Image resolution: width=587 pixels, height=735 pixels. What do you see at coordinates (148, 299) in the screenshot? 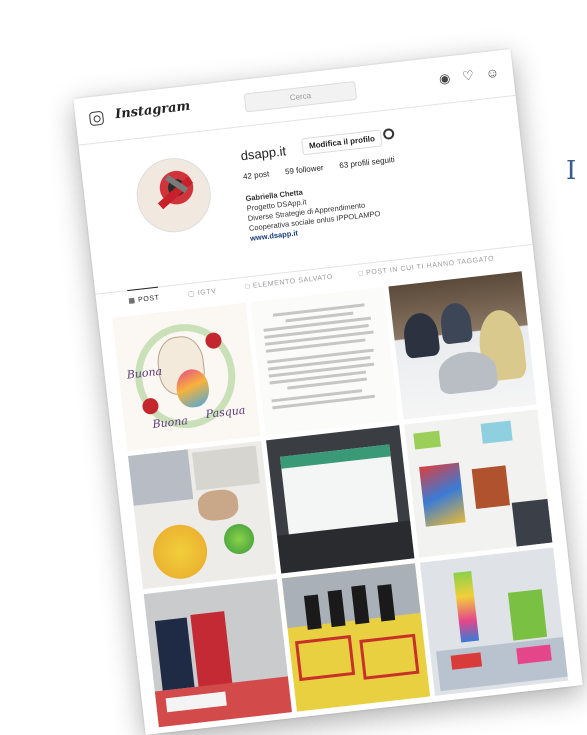
I see `tab-post-label: POST` at bounding box center [148, 299].